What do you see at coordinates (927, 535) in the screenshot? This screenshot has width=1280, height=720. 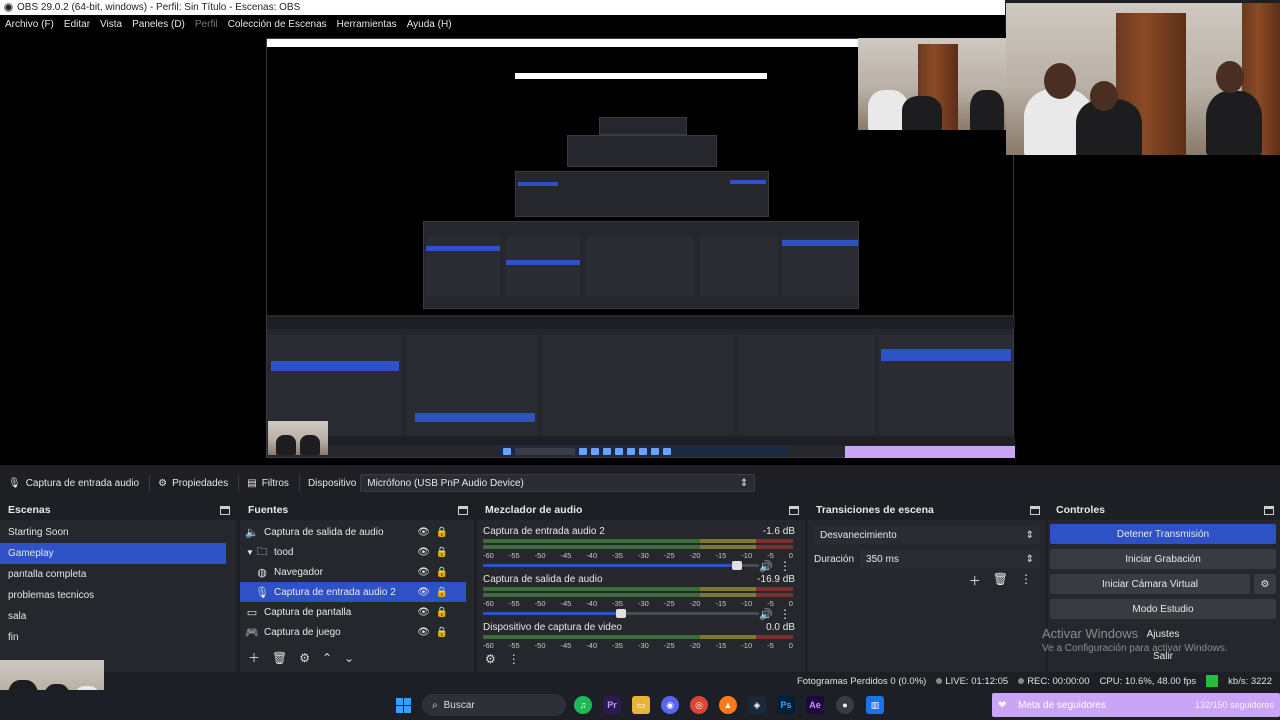 I see `transition-select: Desvanecimiento ⇕` at bounding box center [927, 535].